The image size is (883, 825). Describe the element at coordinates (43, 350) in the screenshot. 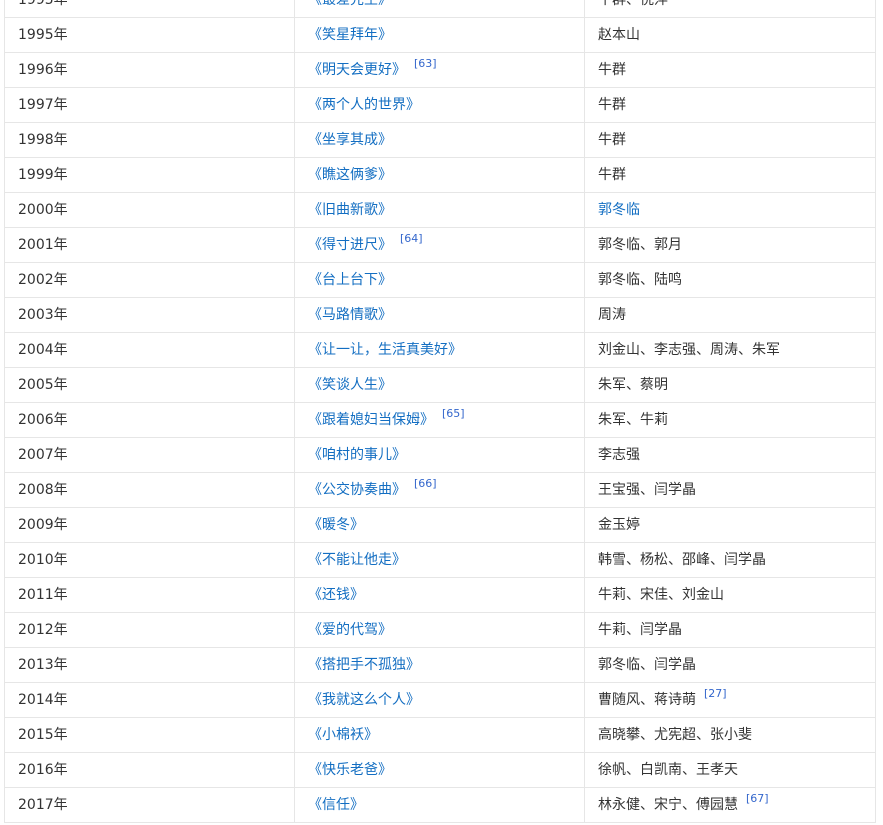

I see `year-text: 2004年` at that location.